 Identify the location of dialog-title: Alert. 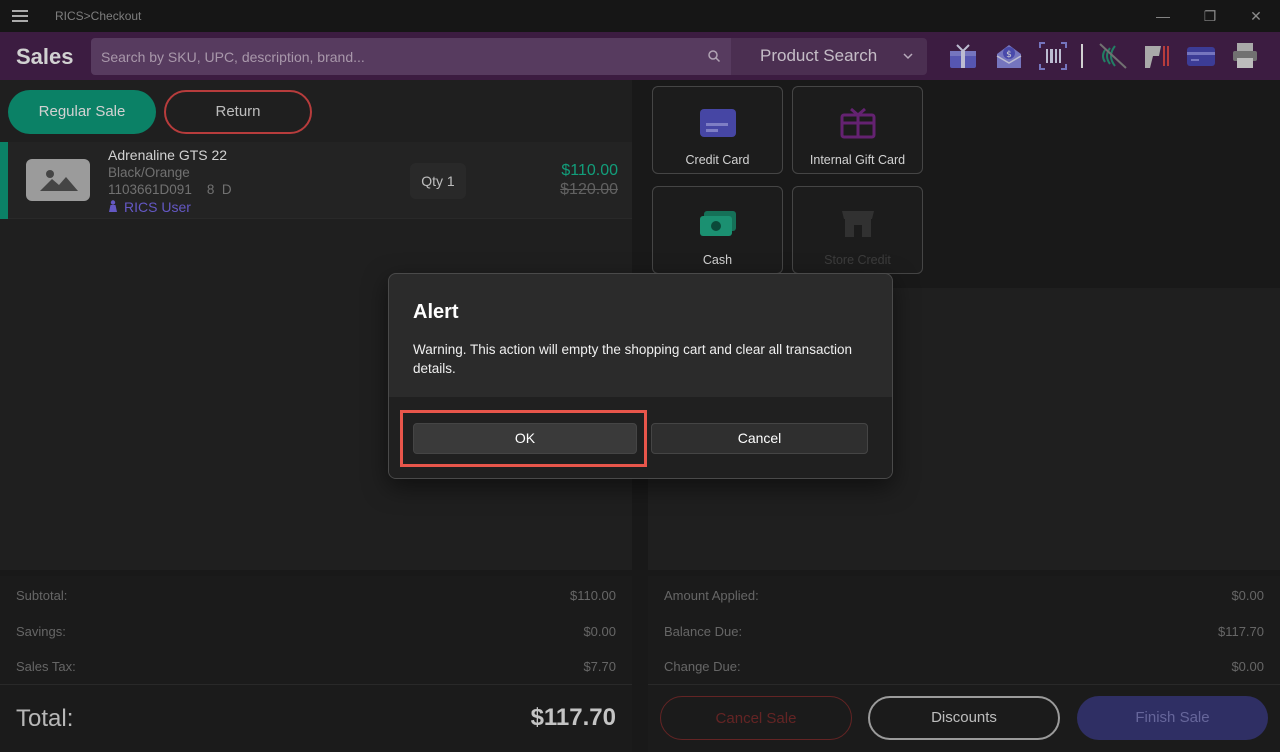
(436, 312).